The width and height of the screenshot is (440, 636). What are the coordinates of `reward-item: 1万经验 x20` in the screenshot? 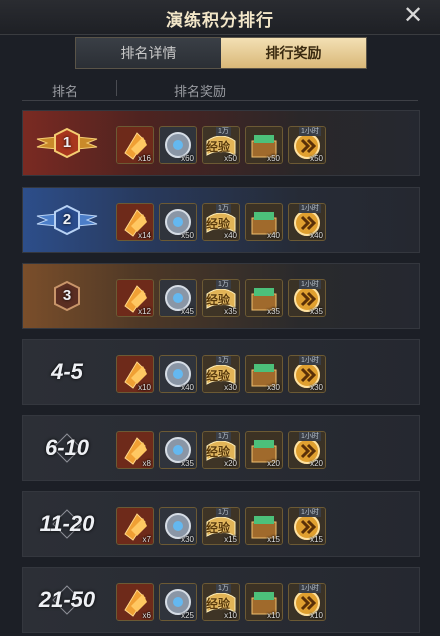 It's located at (221, 450).